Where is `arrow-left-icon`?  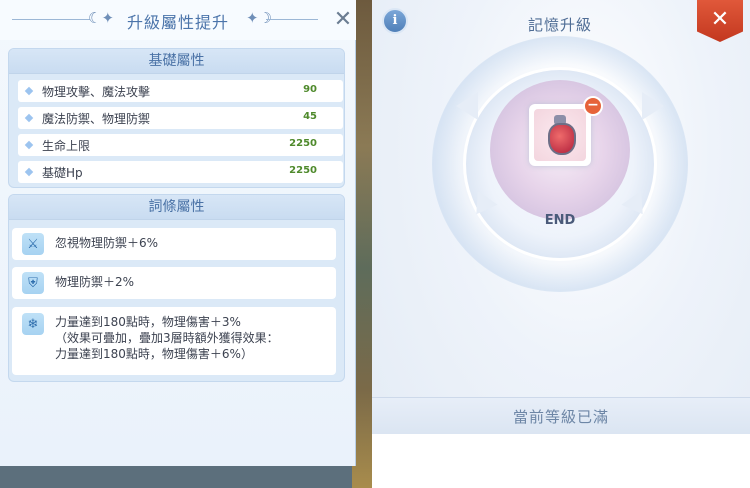 arrow-left-icon is located at coordinates (467, 106).